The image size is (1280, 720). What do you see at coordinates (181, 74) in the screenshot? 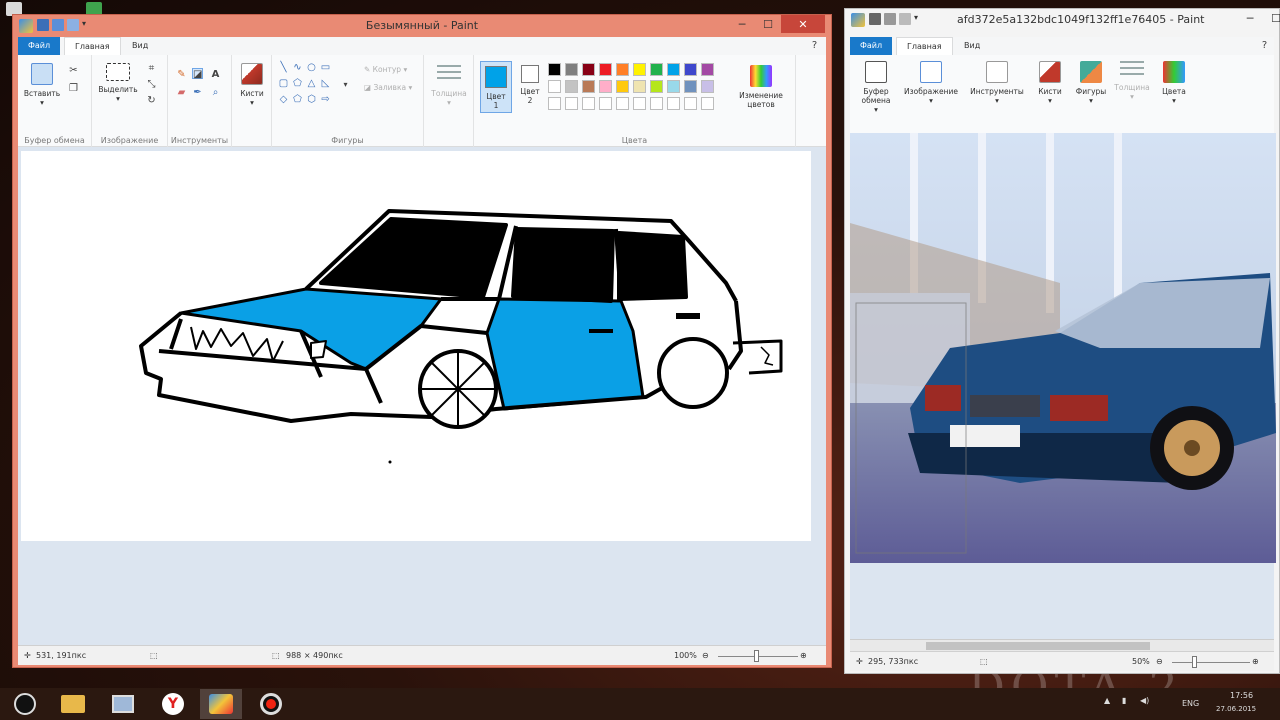
I see `pencil-icon: ✎` at bounding box center [181, 74].